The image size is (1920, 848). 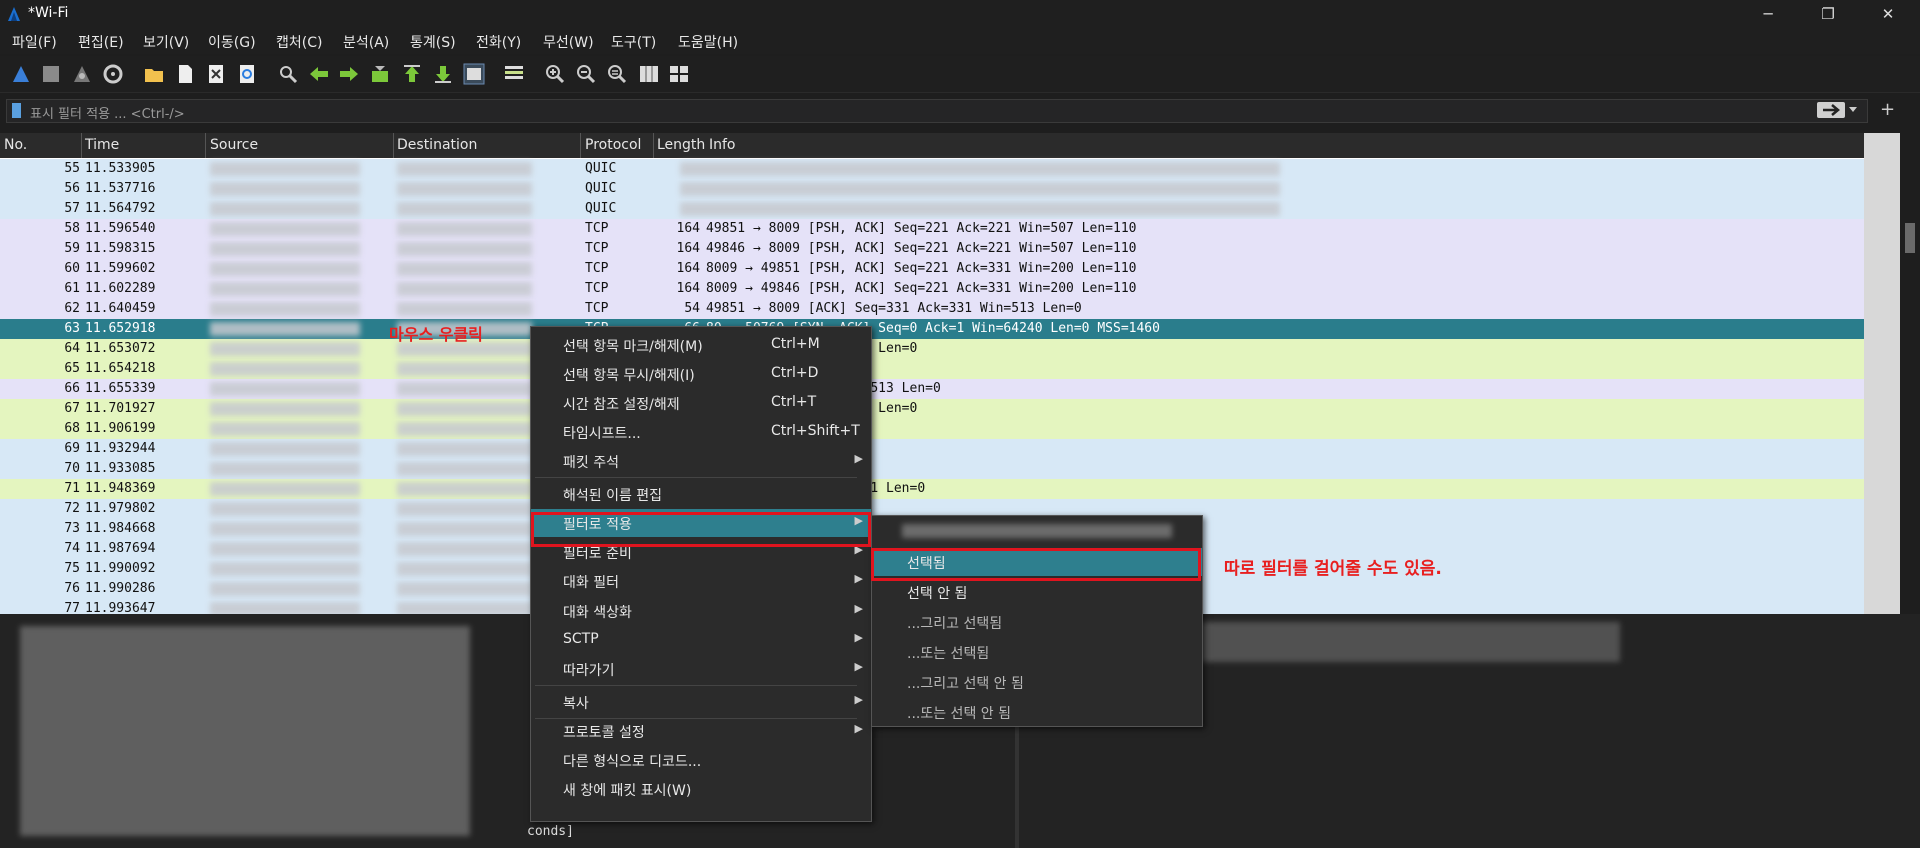 What do you see at coordinates (932, 449) in the screenshot?
I see `table-row: 6911.9329442` at bounding box center [932, 449].